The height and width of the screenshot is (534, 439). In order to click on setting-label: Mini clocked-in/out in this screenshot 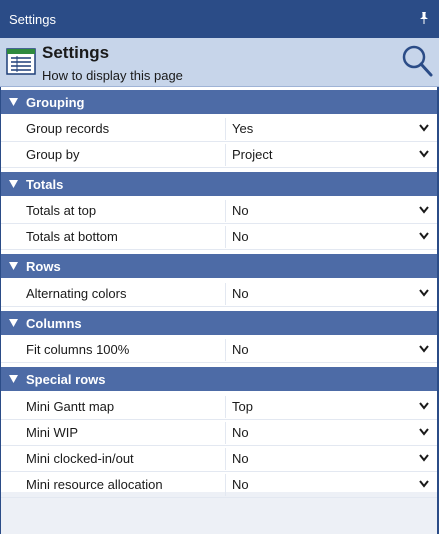, I will do `click(80, 458)`.